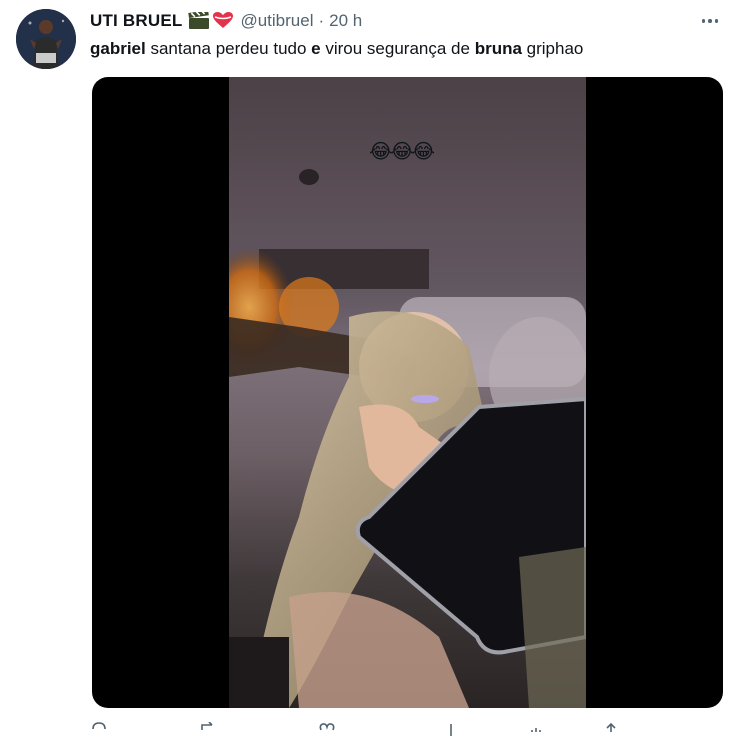 The height and width of the screenshot is (741, 737). What do you see at coordinates (537, 729) in the screenshot?
I see `bookmark-icon` at bounding box center [537, 729].